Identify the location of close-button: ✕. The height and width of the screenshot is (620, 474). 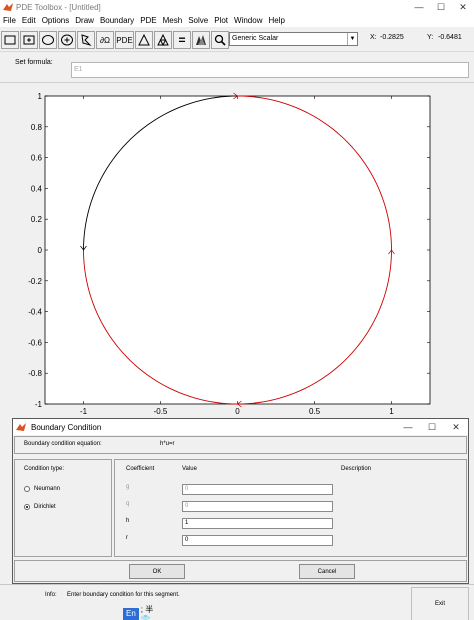
(463, 7).